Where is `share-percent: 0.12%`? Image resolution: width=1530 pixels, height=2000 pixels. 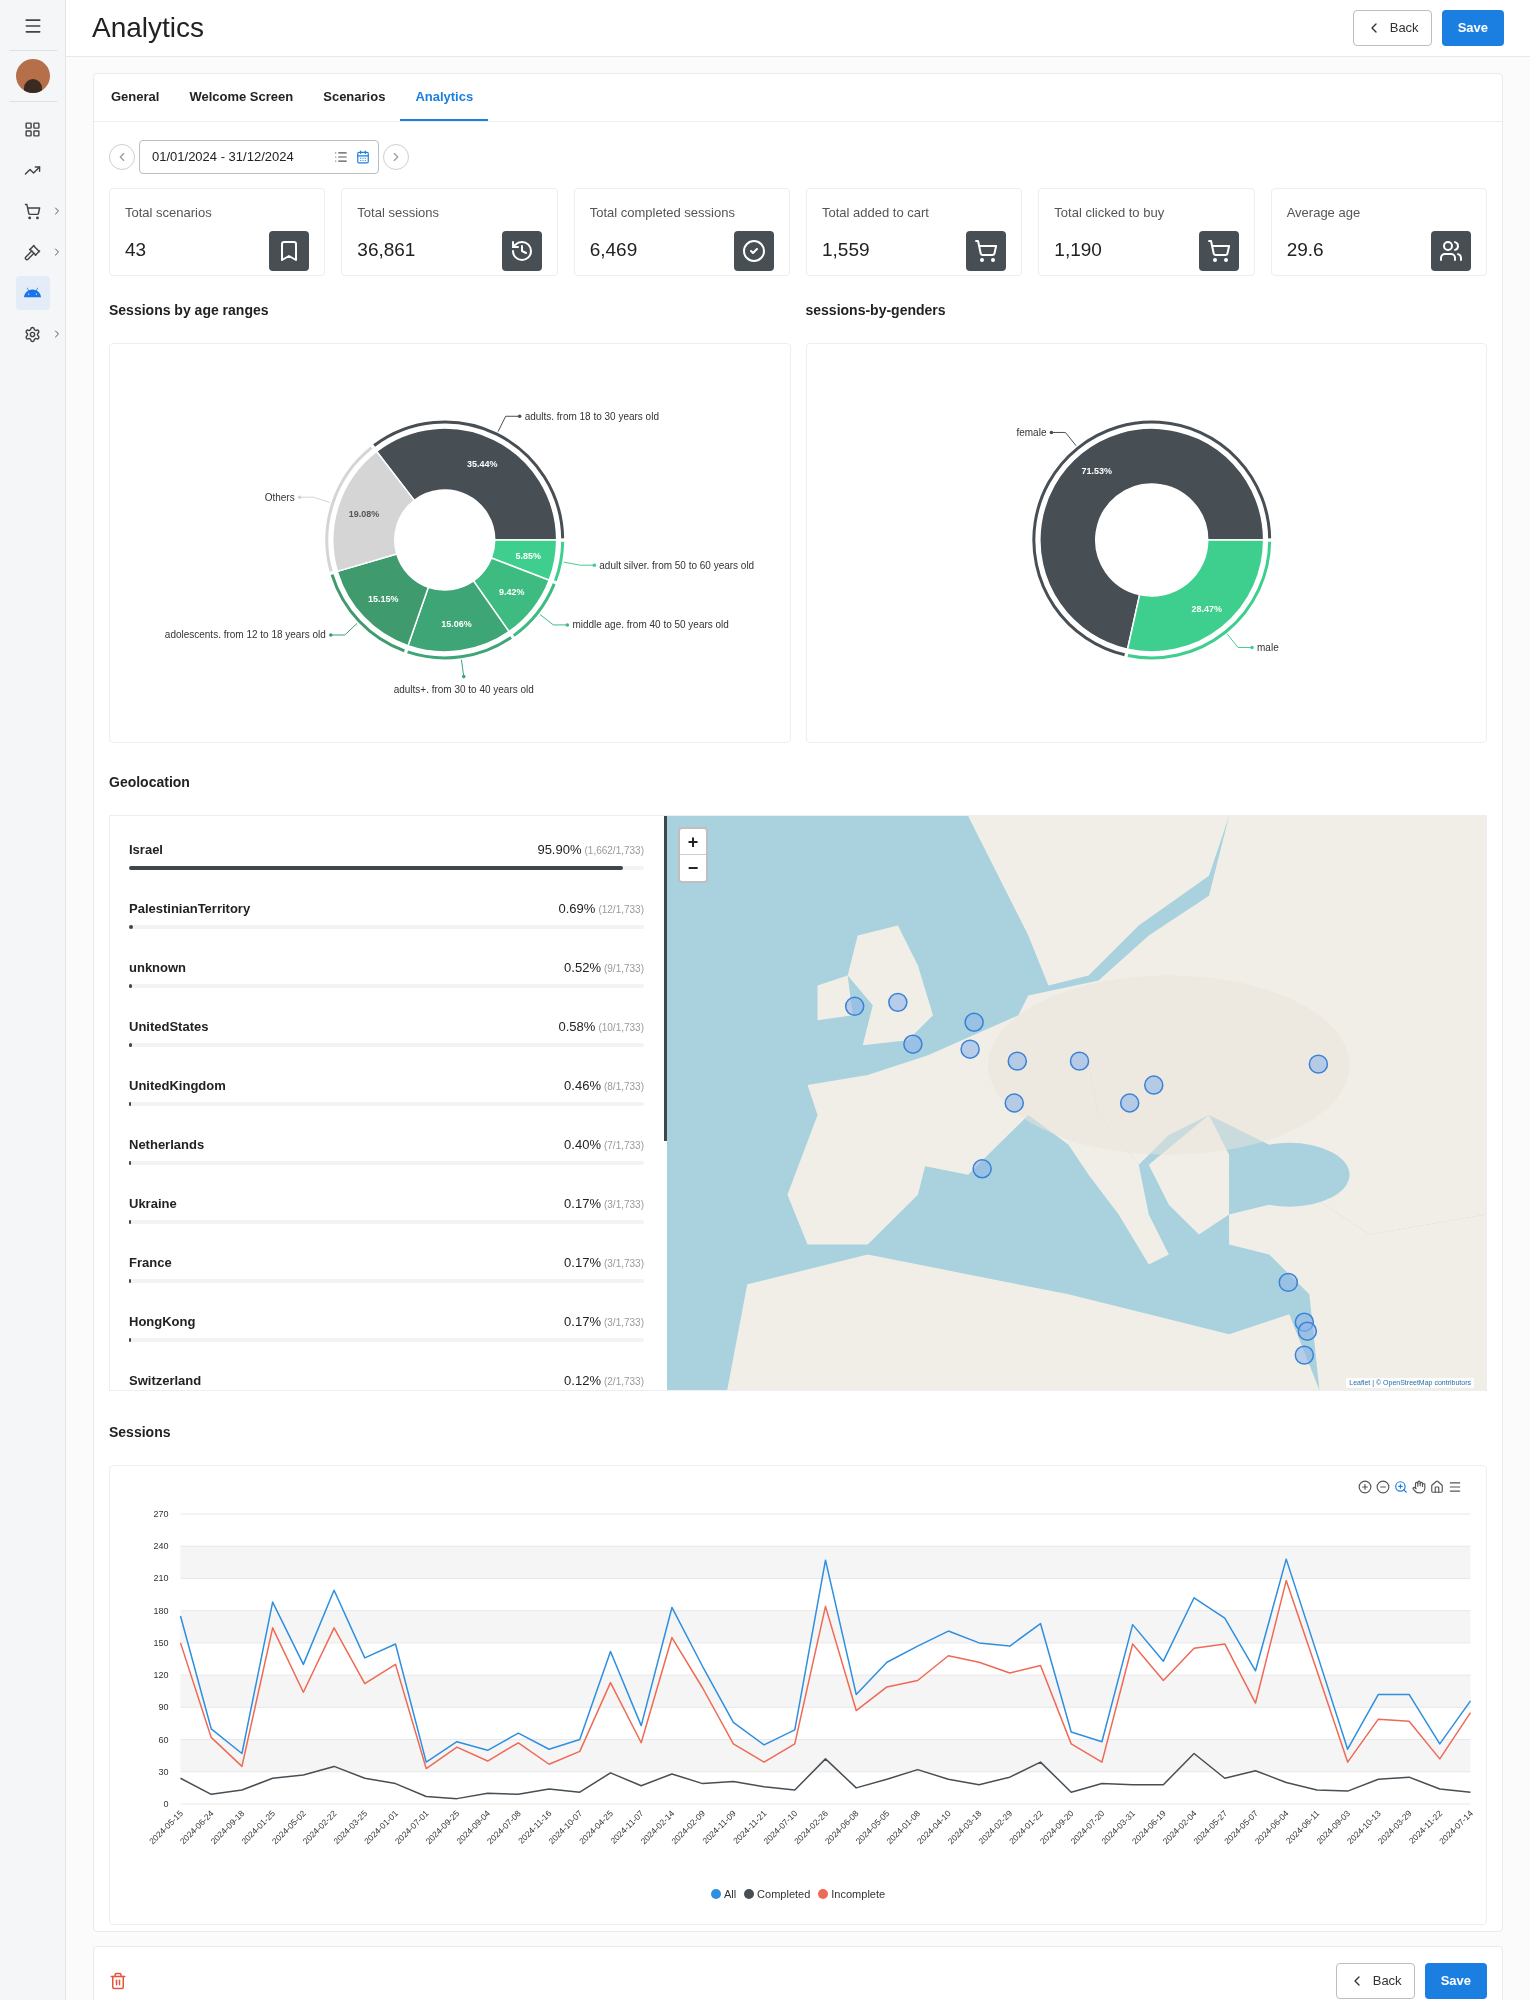
share-percent: 0.12% is located at coordinates (582, 1381).